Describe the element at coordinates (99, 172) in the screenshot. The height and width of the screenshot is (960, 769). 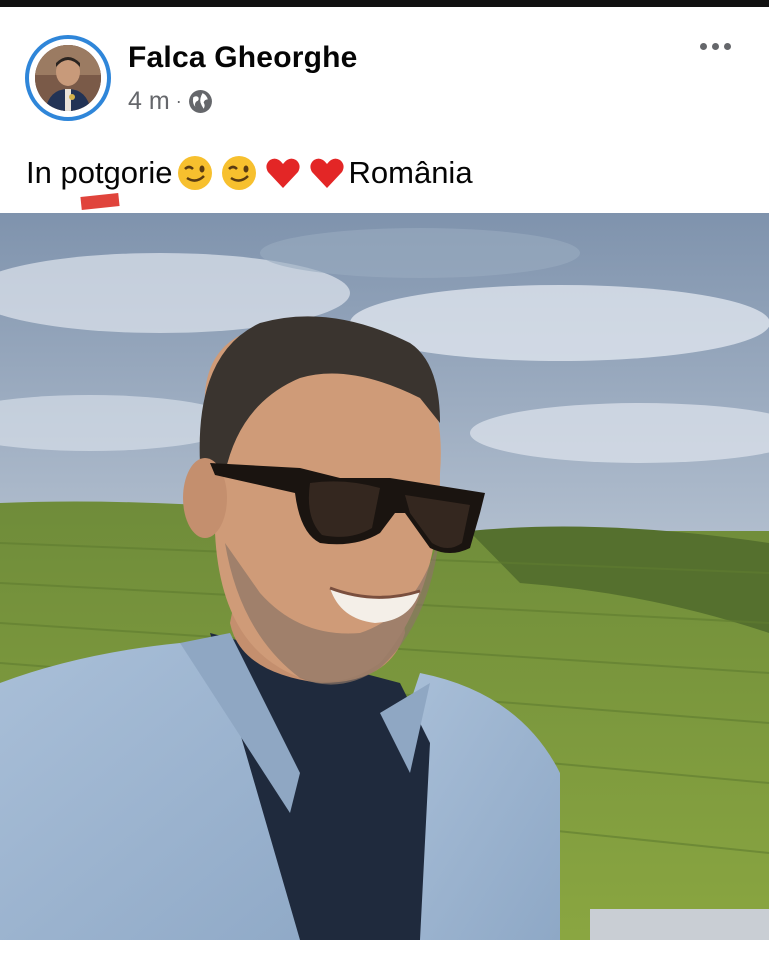
I see `caption-text: In potgorie` at that location.